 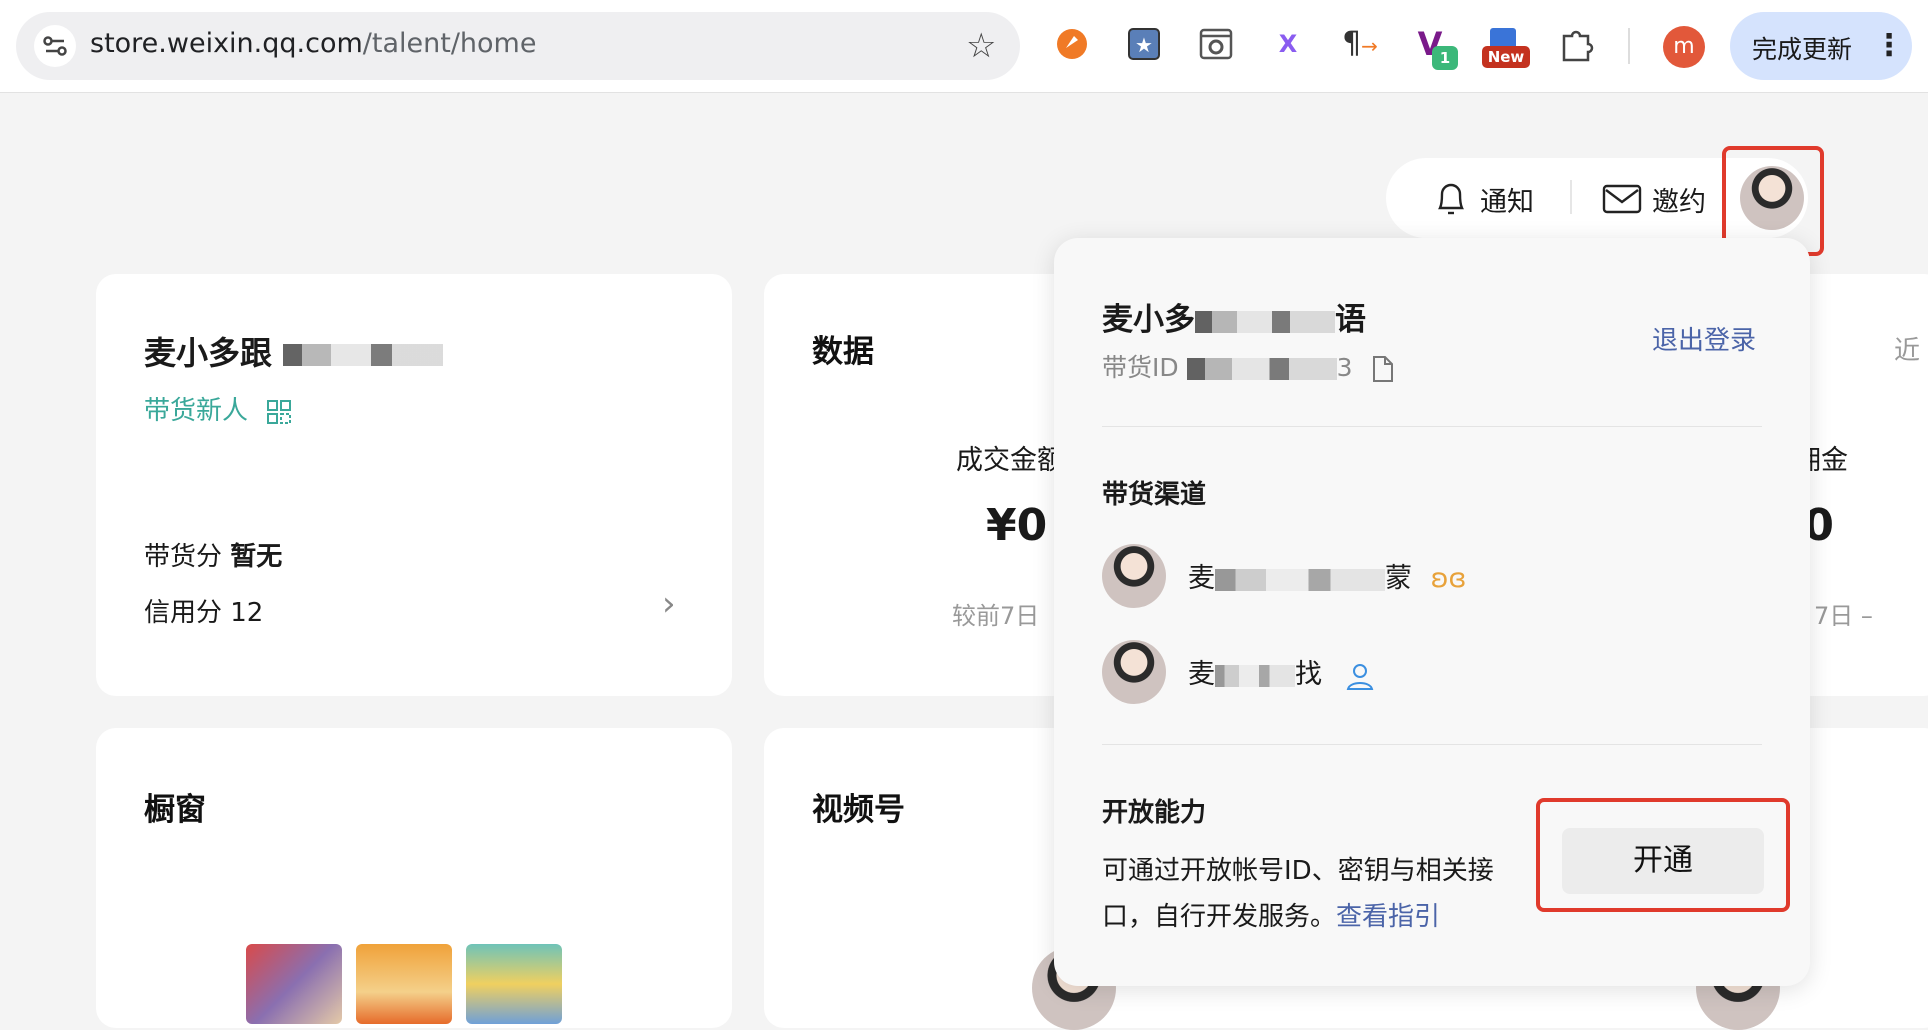 What do you see at coordinates (1622, 200) in the screenshot?
I see `invite-mail-icon` at bounding box center [1622, 200].